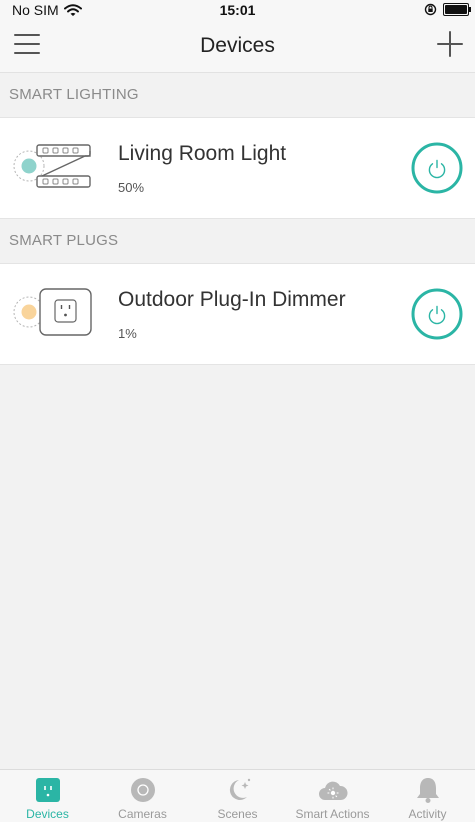 This screenshot has width=475, height=822. I want to click on device-name: Outdoor Plug-In Dimmer, so click(232, 299).